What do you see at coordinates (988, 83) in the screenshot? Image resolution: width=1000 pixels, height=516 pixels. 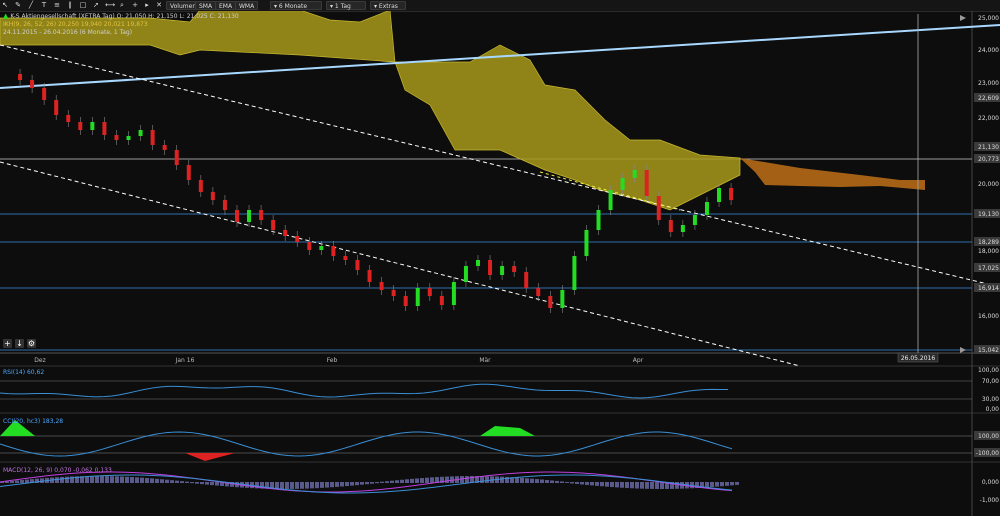 I see `price-axis-label: 23,000` at bounding box center [988, 83].